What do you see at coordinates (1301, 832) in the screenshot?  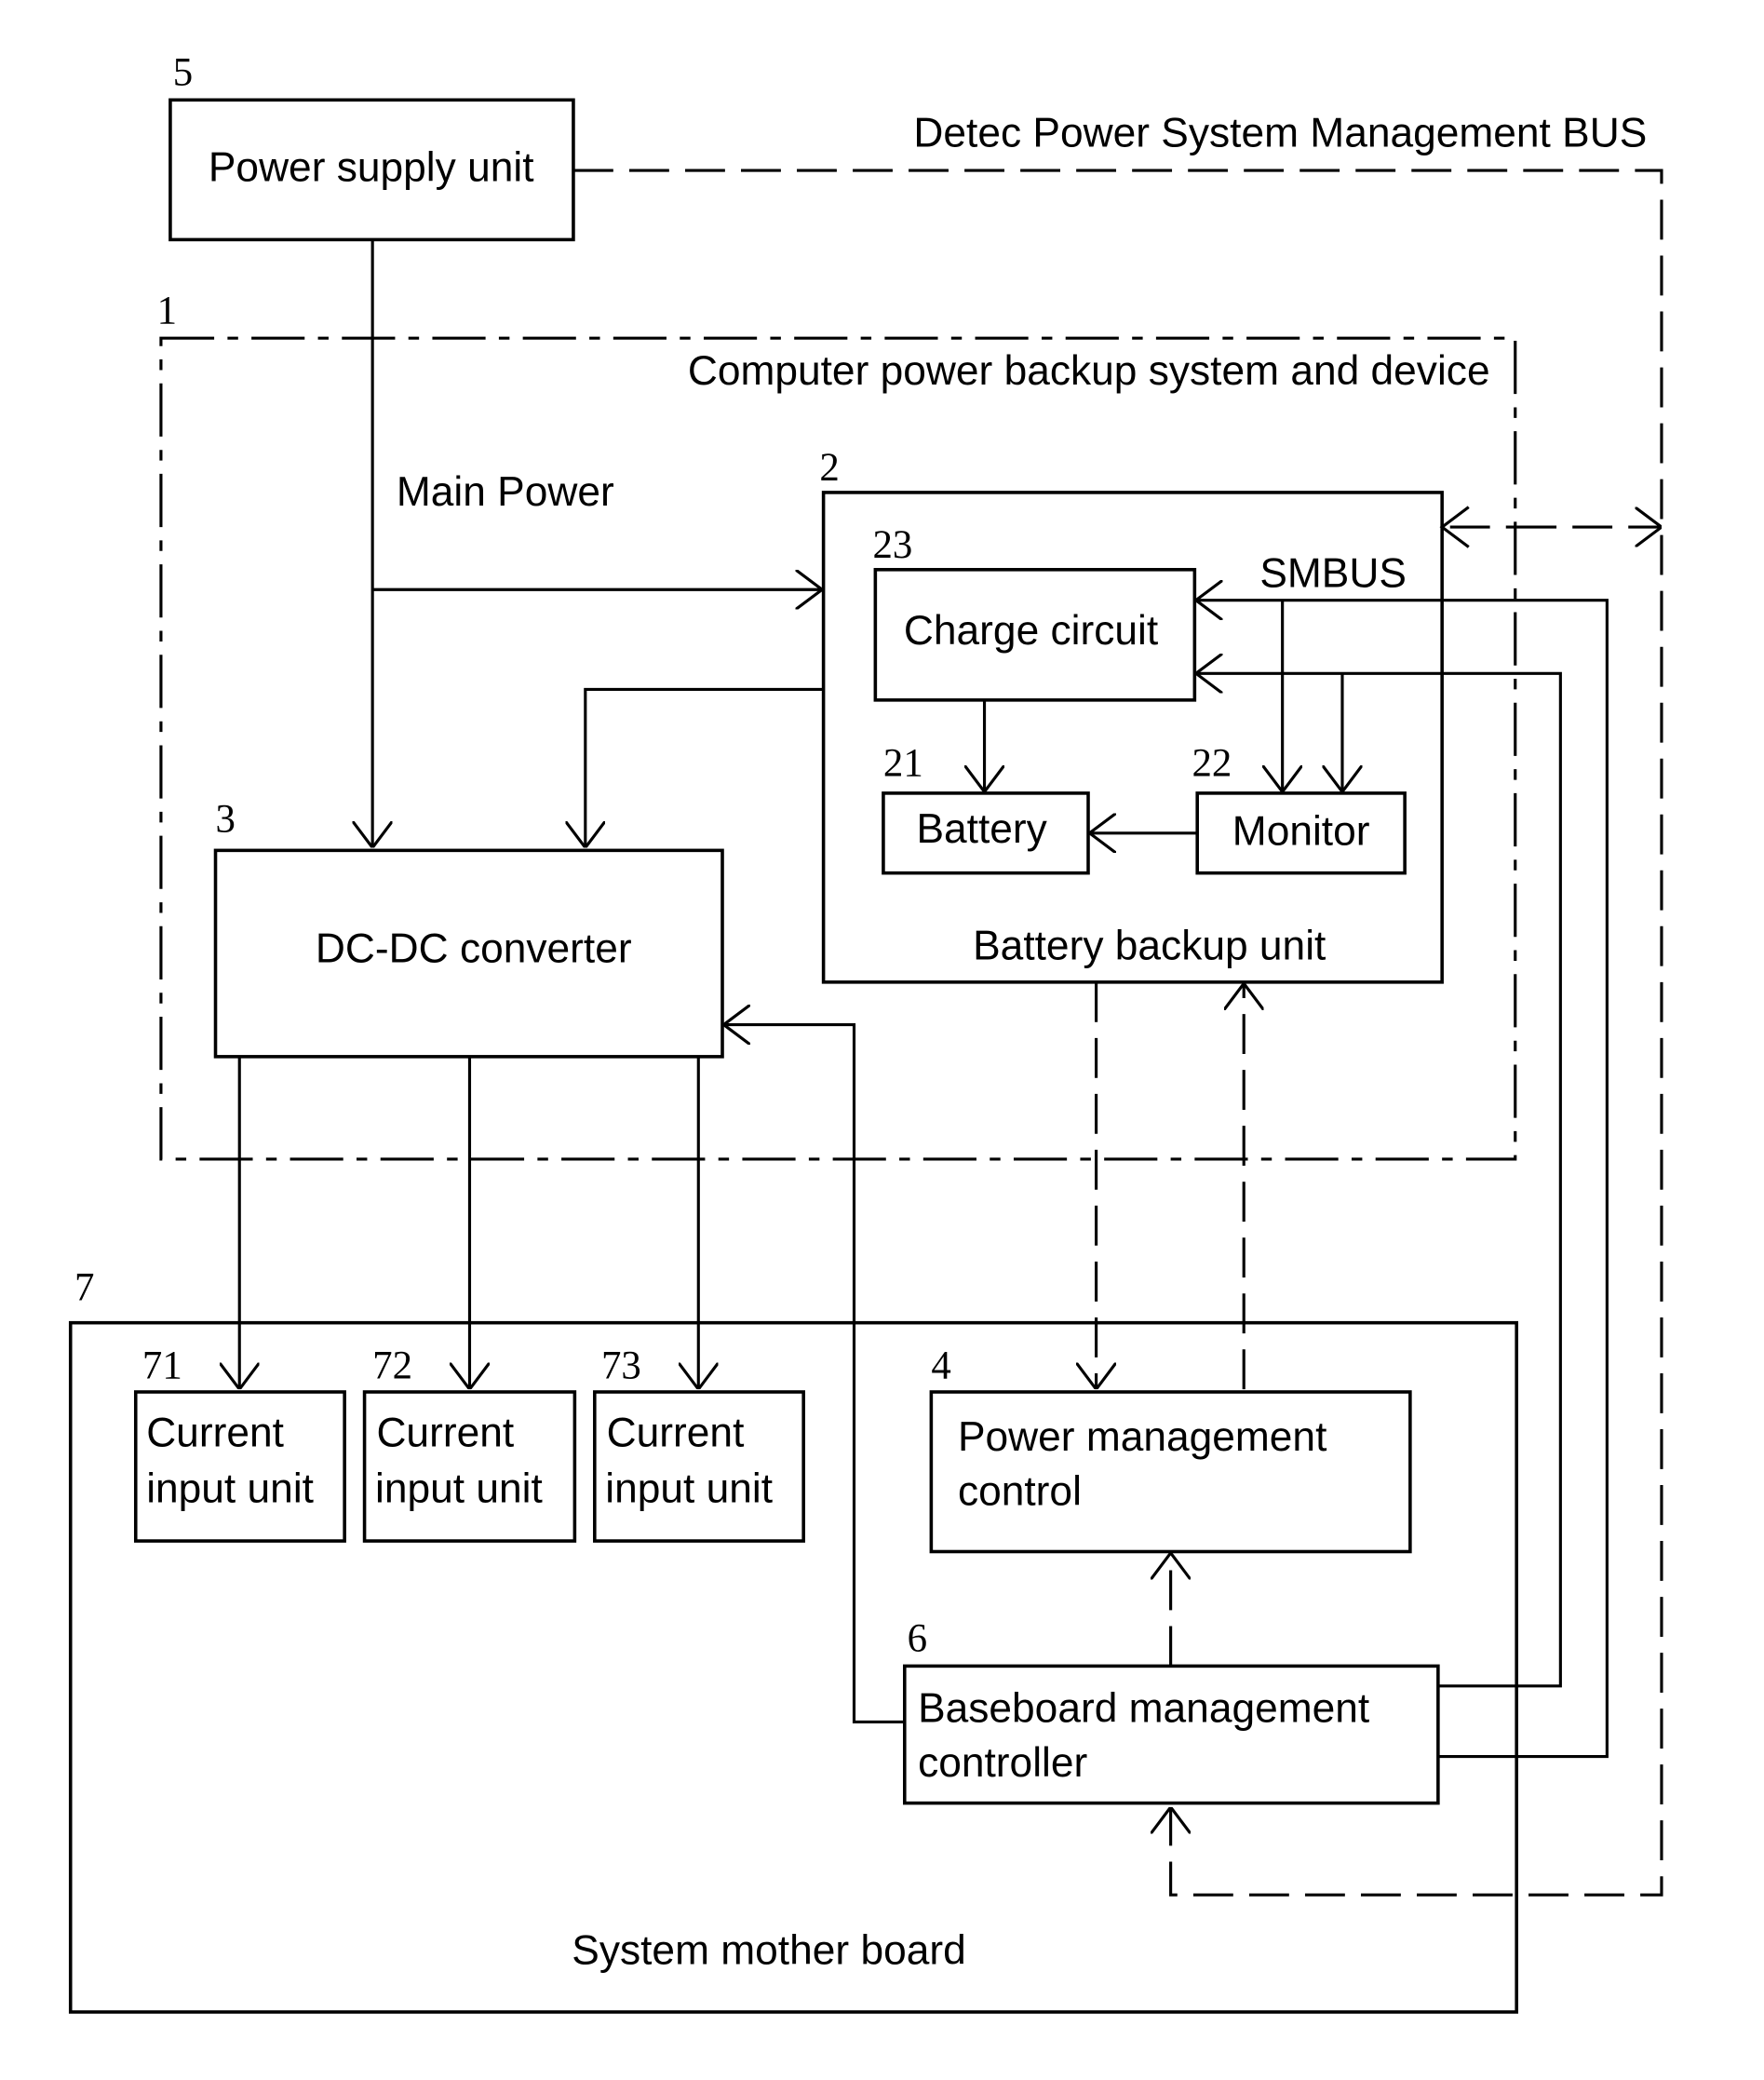 I see `monitor-label: Monitor` at bounding box center [1301, 832].